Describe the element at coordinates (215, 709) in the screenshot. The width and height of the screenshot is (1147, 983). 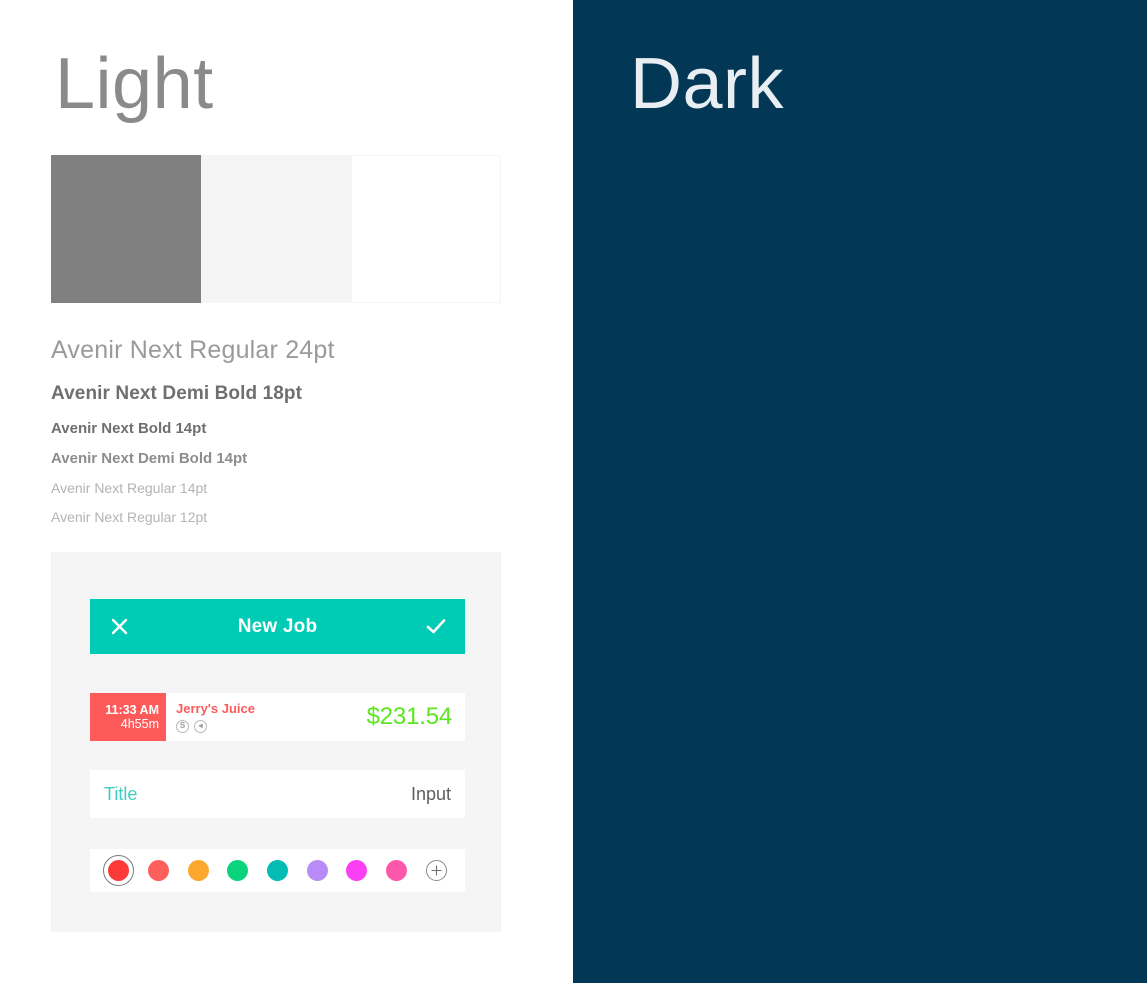
I see `job-client-name: Jerry's Juice` at that location.